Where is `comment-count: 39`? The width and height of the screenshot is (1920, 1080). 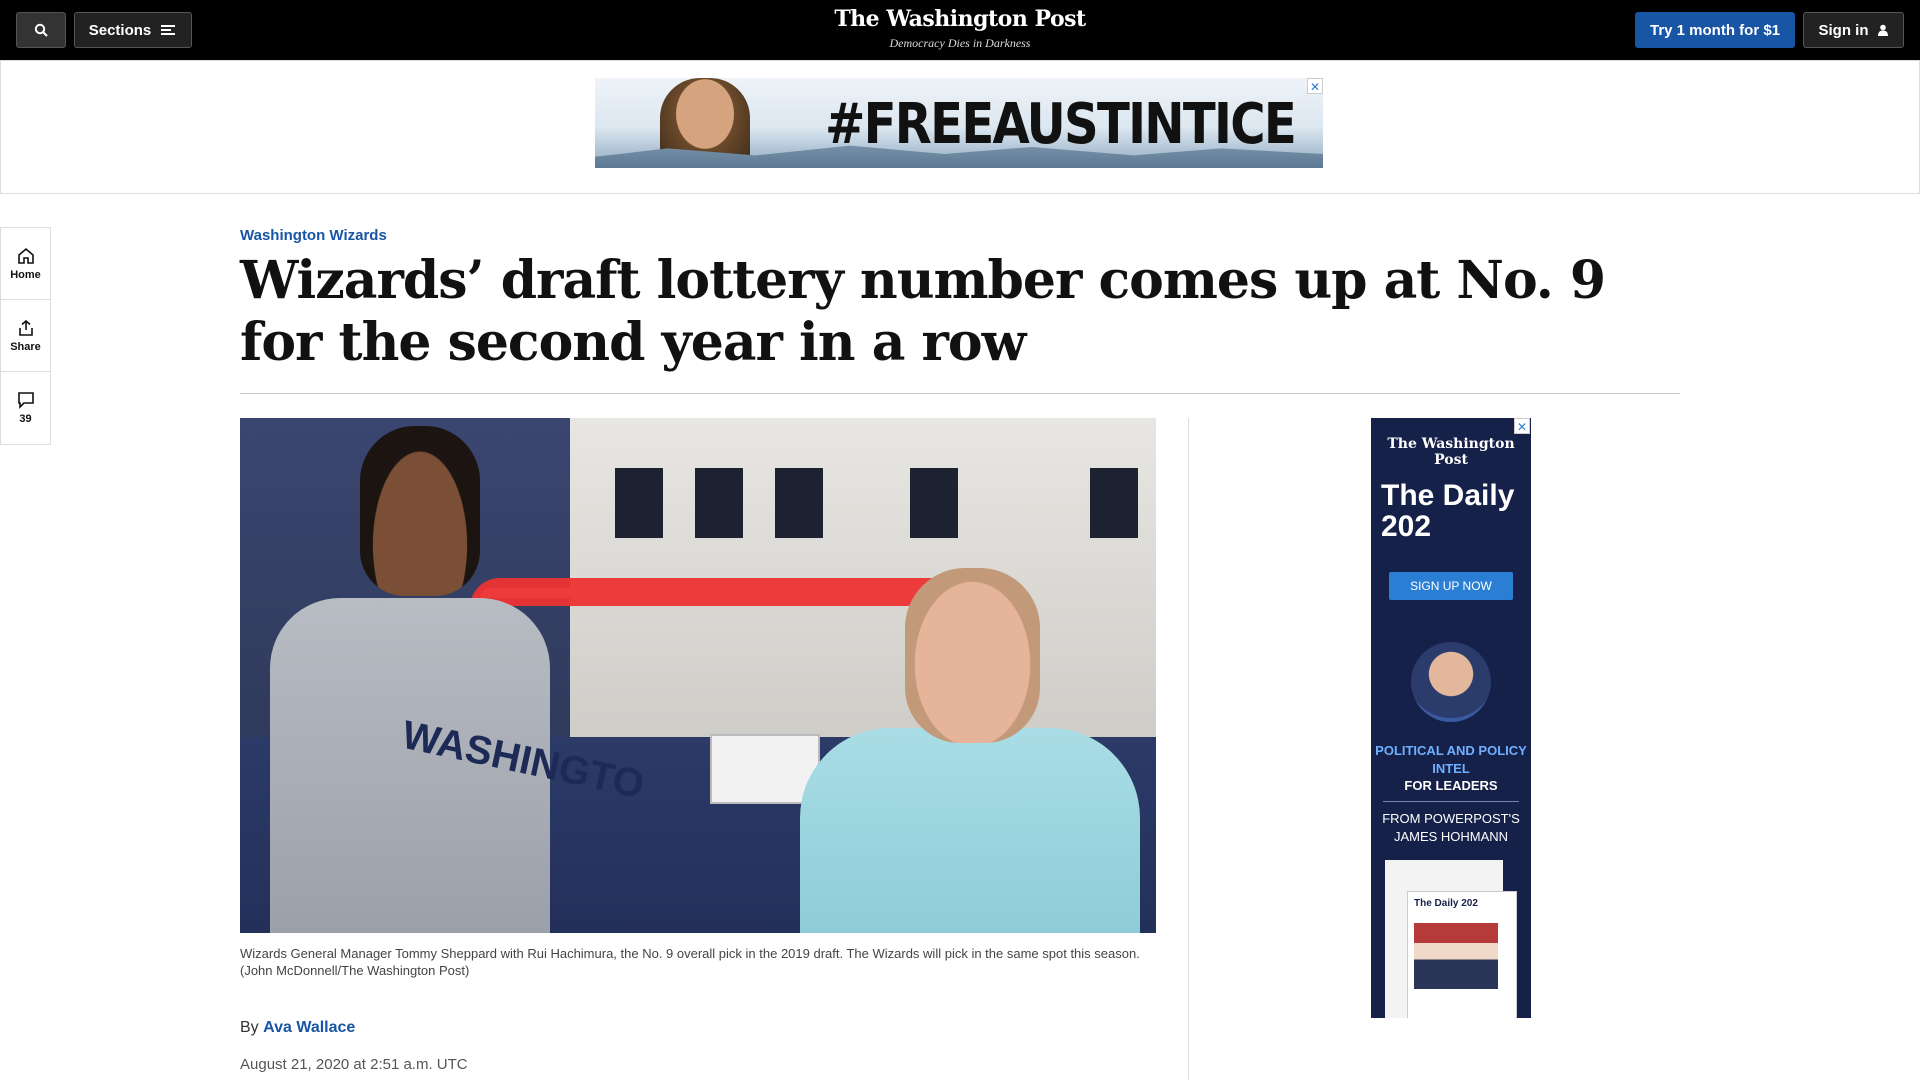
comment-count: 39 is located at coordinates (25, 419).